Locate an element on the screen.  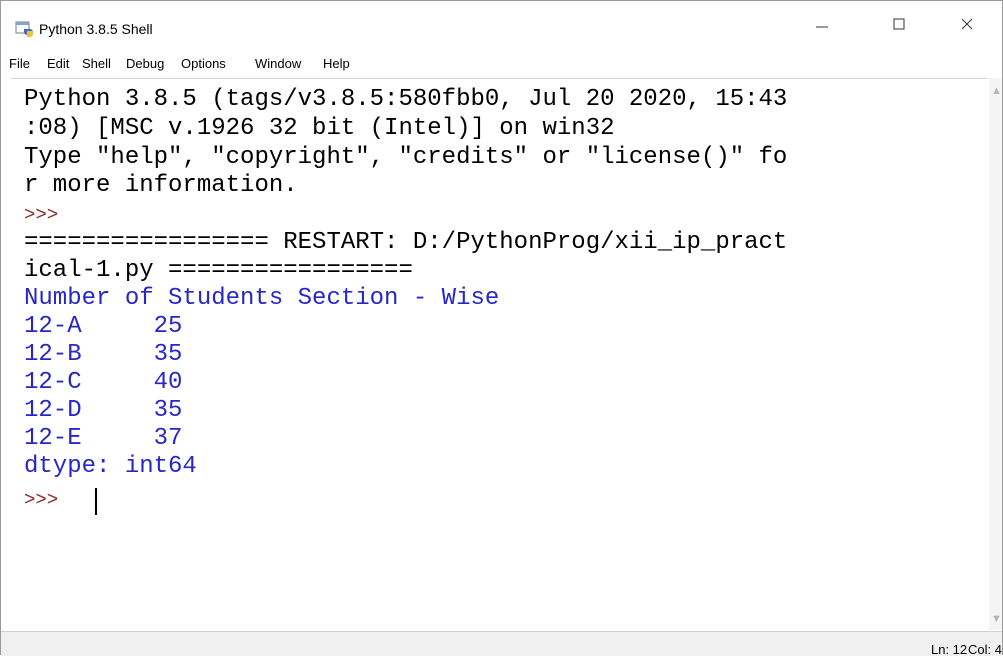
close-icon is located at coordinates (967, 26).